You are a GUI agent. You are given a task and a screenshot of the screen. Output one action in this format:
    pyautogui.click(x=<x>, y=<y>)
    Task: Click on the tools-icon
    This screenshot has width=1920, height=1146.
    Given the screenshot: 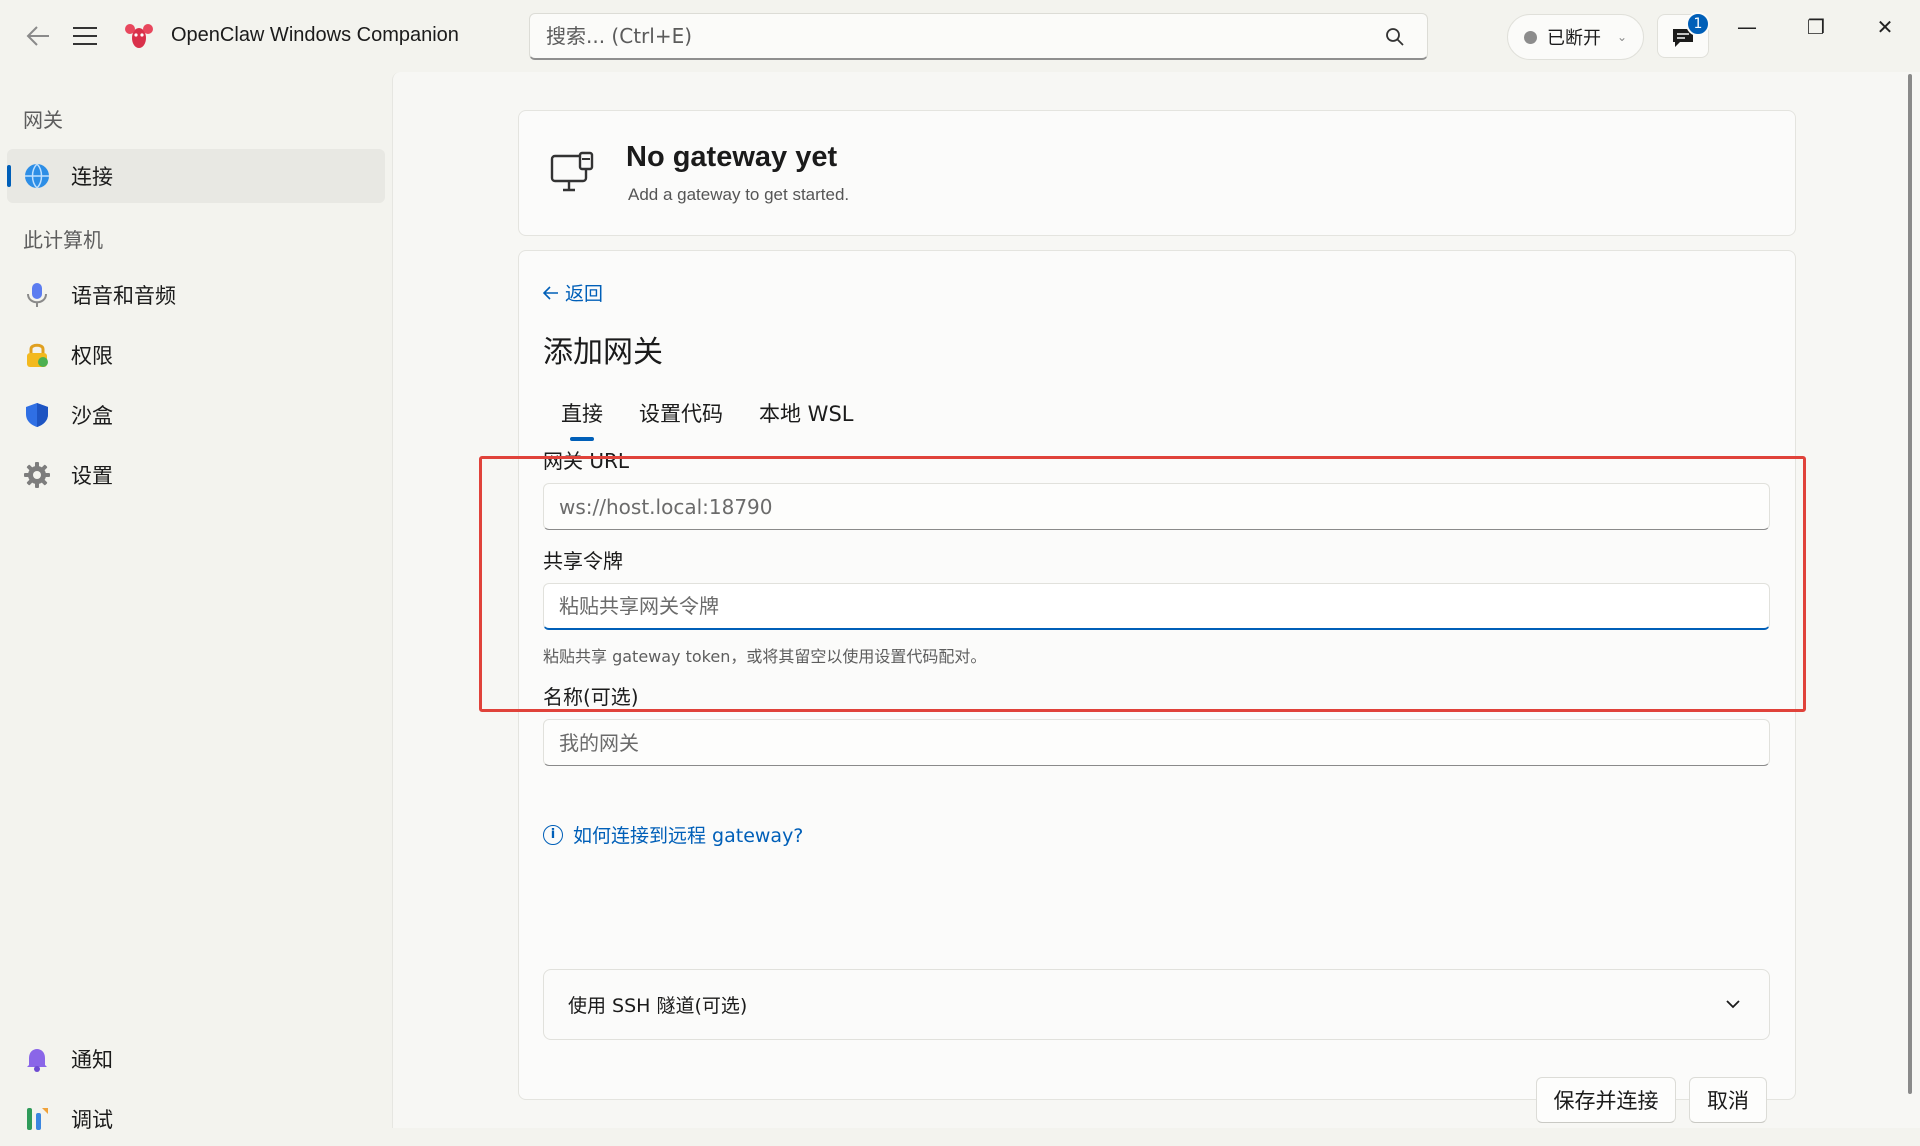 What is the action you would take?
    pyautogui.click(x=37, y=1119)
    